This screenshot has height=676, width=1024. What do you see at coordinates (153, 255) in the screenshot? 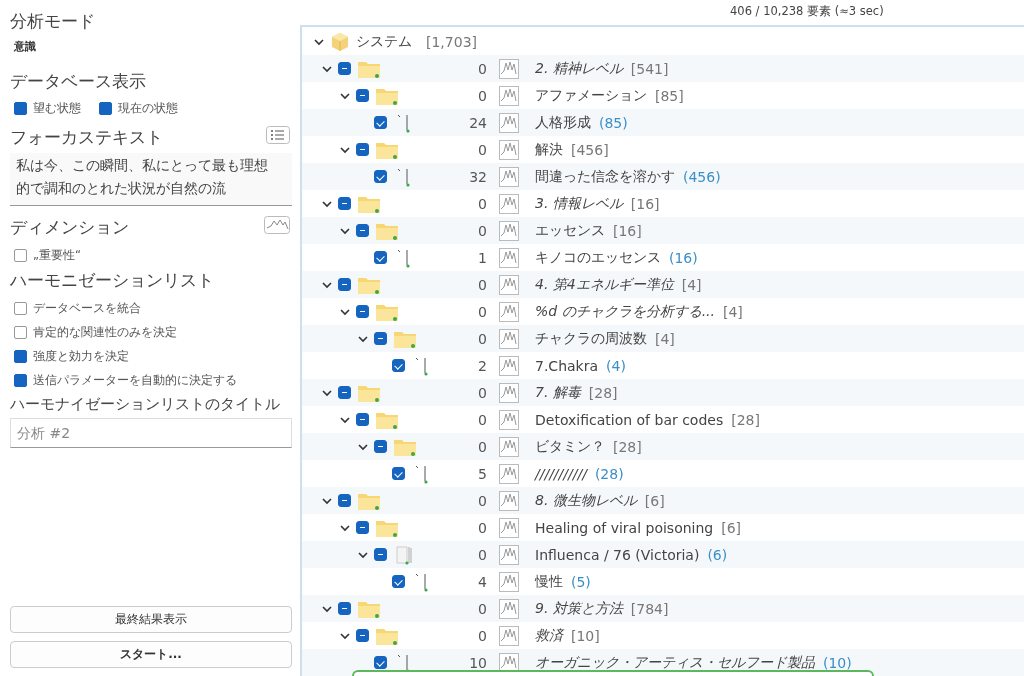
I see `checkbox-option: „重要性“` at bounding box center [153, 255].